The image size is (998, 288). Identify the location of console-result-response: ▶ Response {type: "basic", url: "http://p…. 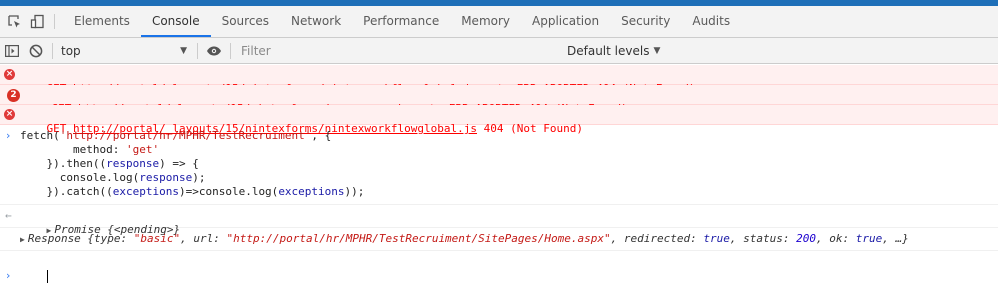
(499, 239).